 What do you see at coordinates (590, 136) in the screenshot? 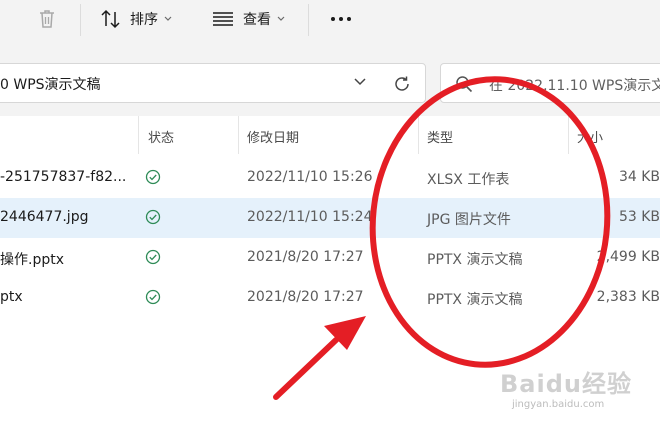
I see `column-header-size: 大小` at bounding box center [590, 136].